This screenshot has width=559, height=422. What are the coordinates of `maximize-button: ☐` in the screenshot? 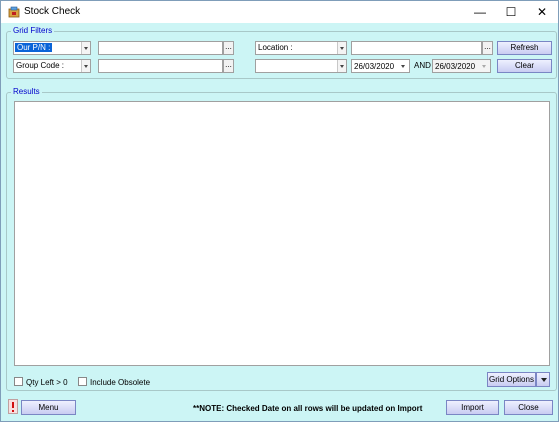 It's located at (511, 12).